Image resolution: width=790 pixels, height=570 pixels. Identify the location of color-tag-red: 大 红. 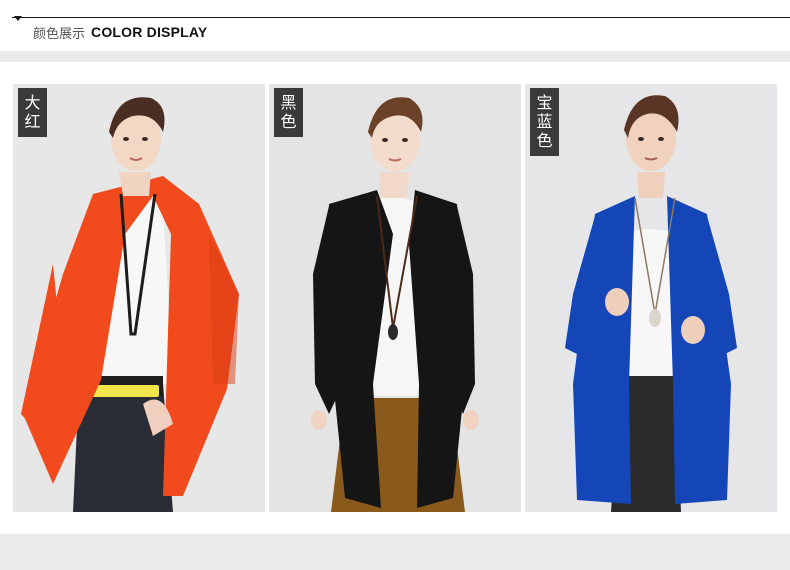
(32, 112).